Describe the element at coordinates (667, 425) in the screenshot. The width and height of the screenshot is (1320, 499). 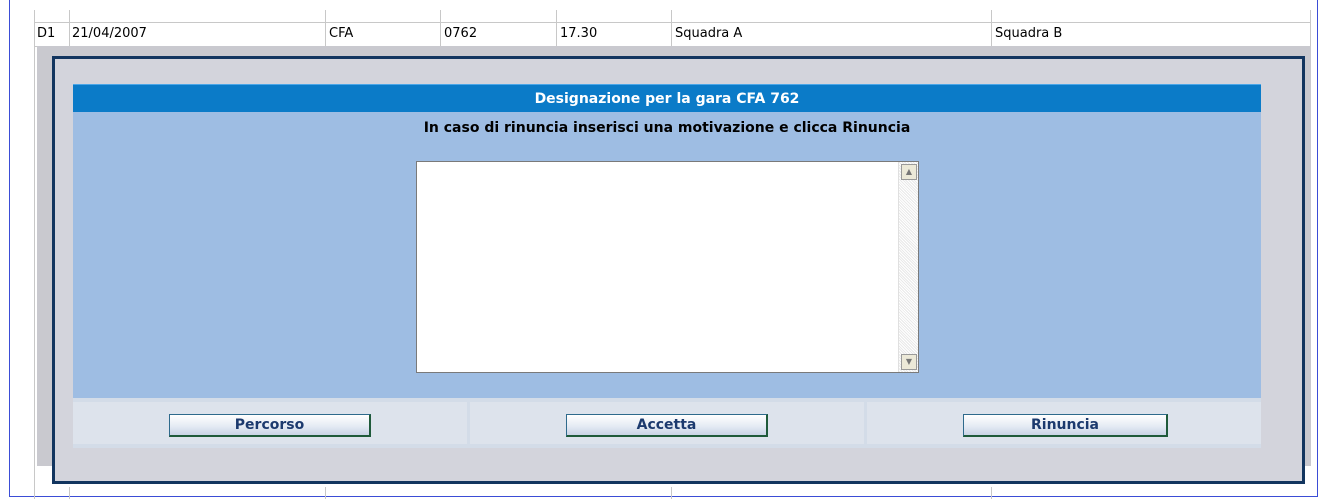
I see `accept-button: Accetta` at that location.